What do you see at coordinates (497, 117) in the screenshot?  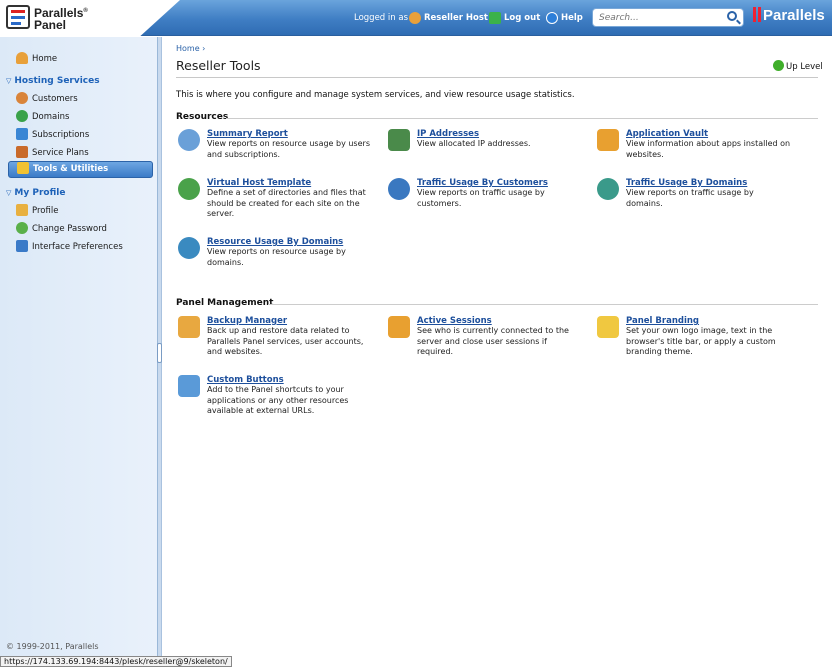 I see `section-resources: Resources` at bounding box center [497, 117].